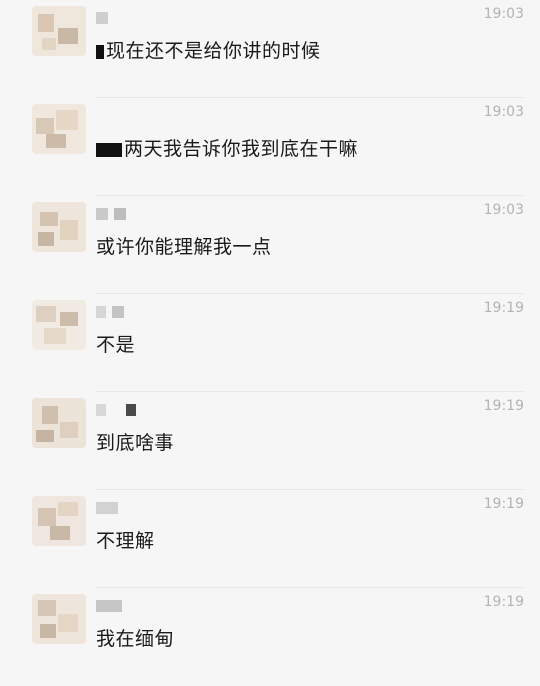  What do you see at coordinates (270, 343) in the screenshot?
I see `chat-message-item: 不是 19:19` at bounding box center [270, 343].